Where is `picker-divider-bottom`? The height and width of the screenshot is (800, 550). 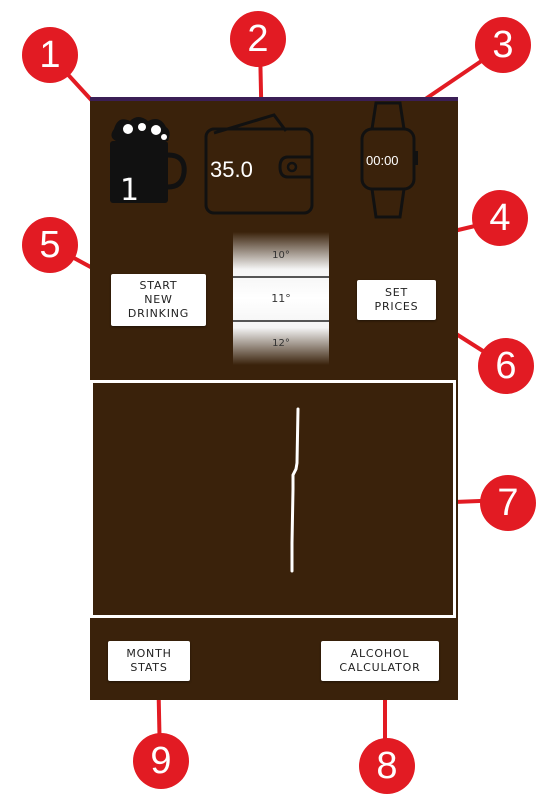
picker-divider-bottom is located at coordinates (281, 321).